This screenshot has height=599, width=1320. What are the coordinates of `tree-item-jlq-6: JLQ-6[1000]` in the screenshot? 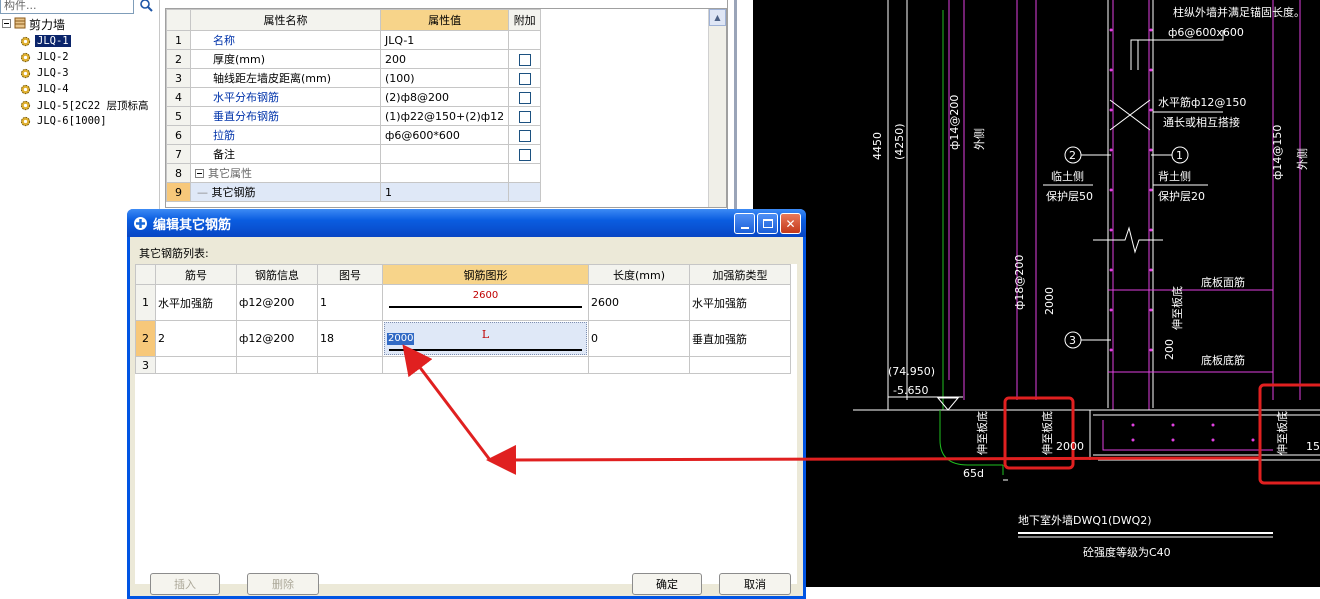 It's located at (64, 121).